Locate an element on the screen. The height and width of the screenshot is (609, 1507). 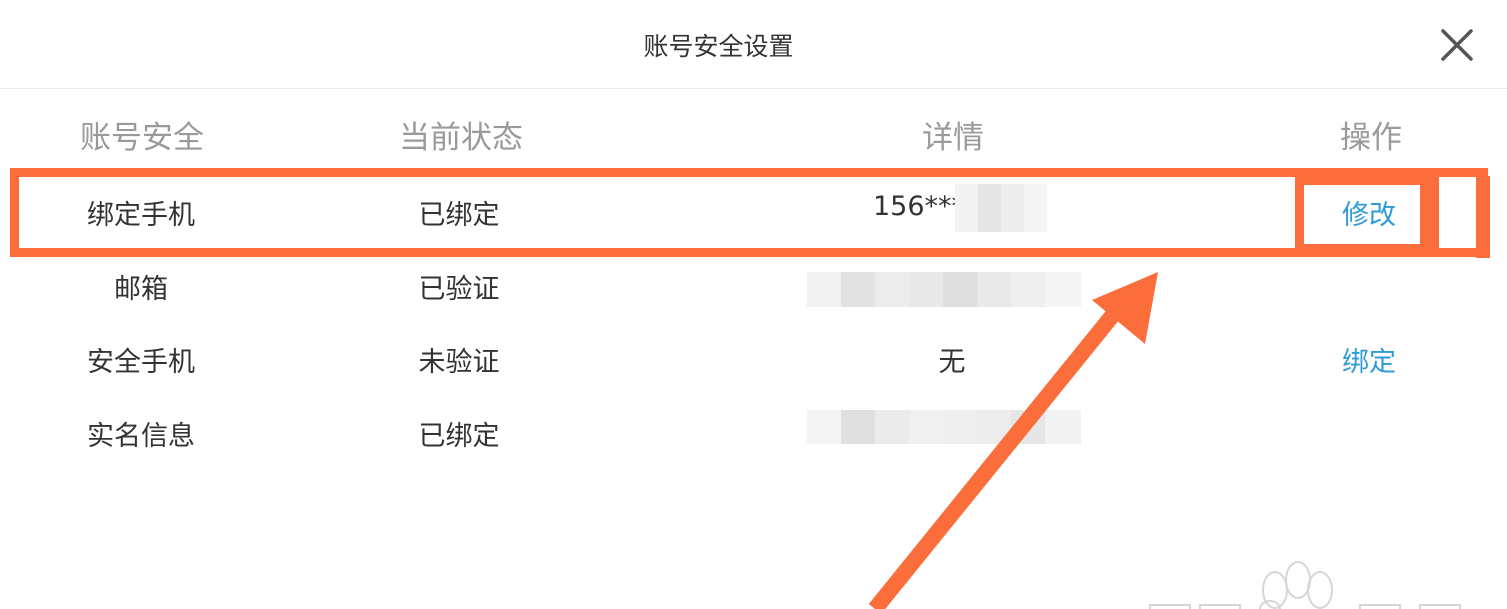
row-detail-security-phone: 无 is located at coordinates (952, 362).